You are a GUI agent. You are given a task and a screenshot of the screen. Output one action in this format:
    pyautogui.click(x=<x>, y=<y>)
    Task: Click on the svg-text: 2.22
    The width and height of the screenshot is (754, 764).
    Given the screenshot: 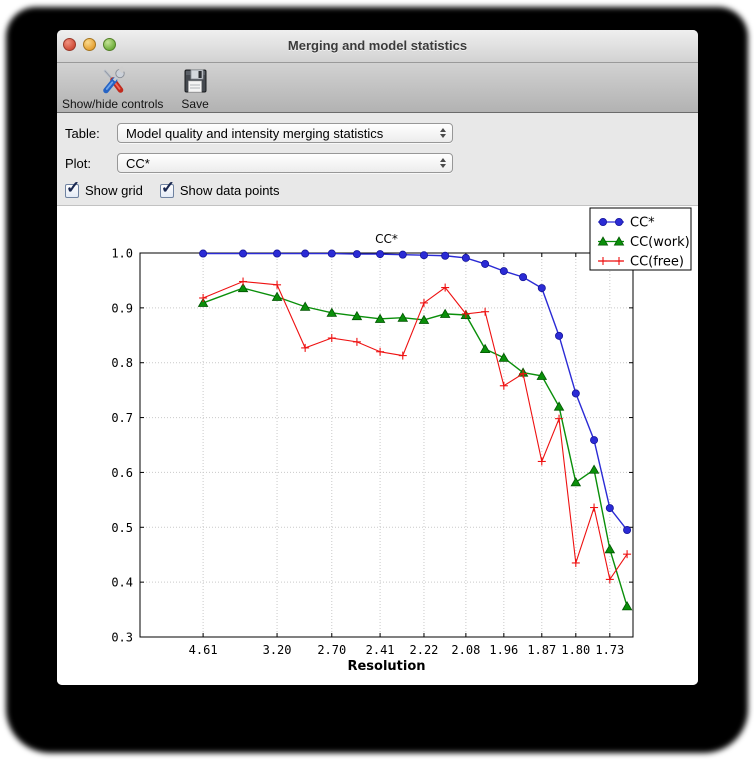 What is the action you would take?
    pyautogui.click(x=424, y=650)
    